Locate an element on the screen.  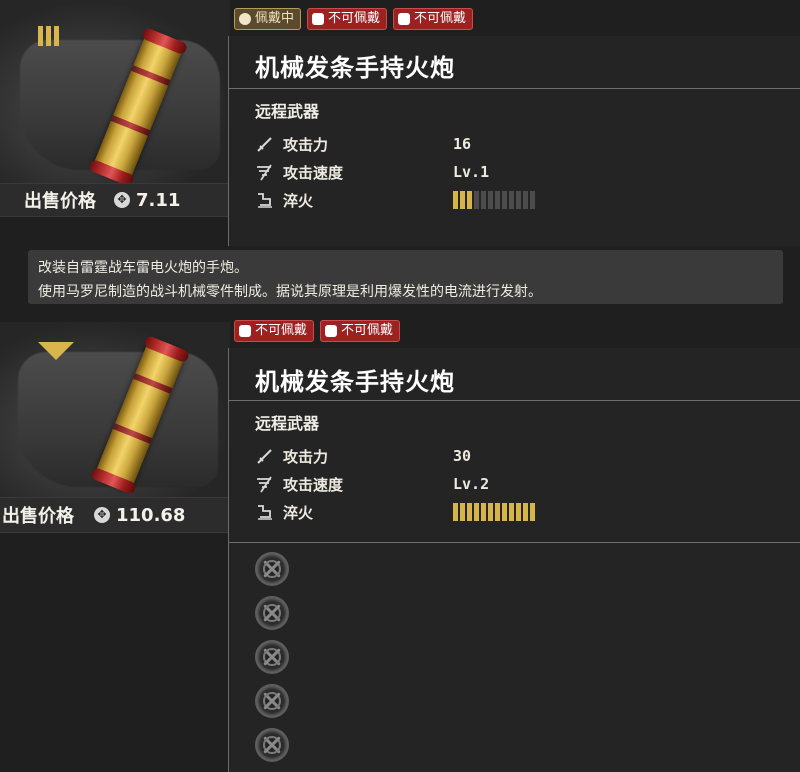
item2-stats: 攻击力 30 攻击速度 Lv.2 淬火 is located at coordinates (395, 484).